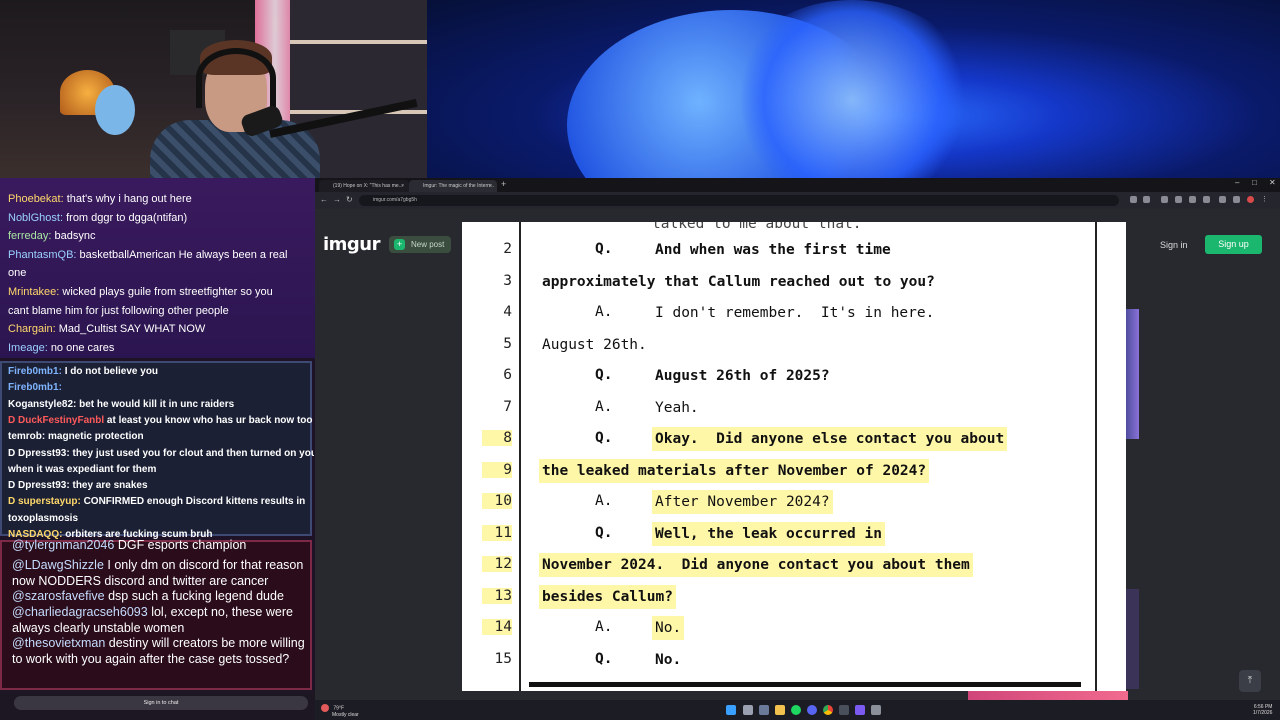  Describe the element at coordinates (1146, 199) in the screenshot. I see `bookmark-star-icon` at that location.